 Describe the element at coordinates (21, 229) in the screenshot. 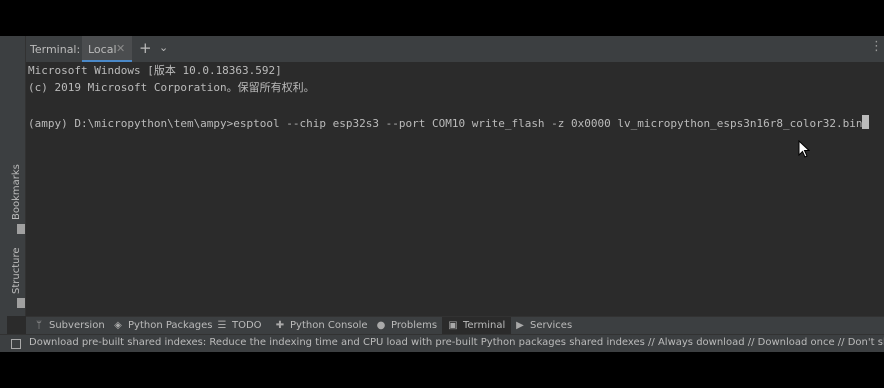

I see `bookmark-icon` at that location.